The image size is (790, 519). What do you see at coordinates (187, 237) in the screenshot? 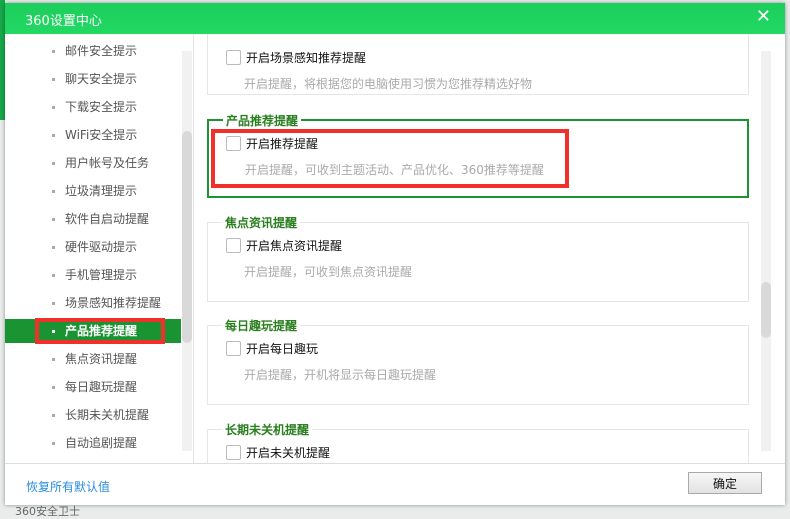
I see `sidebar-scroll-thumb` at bounding box center [187, 237].